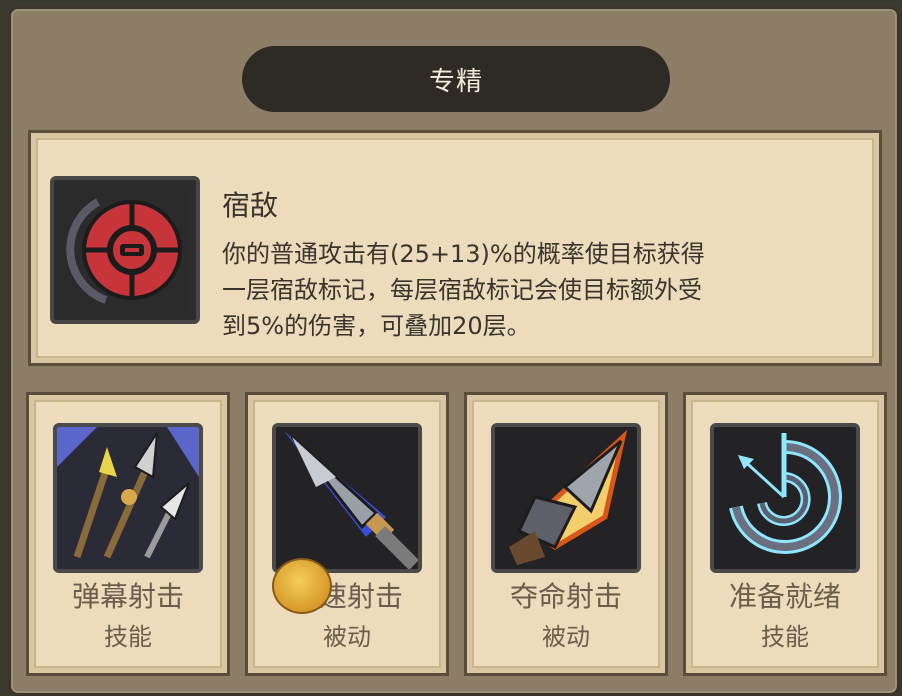  What do you see at coordinates (455, 81) in the screenshot?
I see `panel-title: 专精` at bounding box center [455, 81].